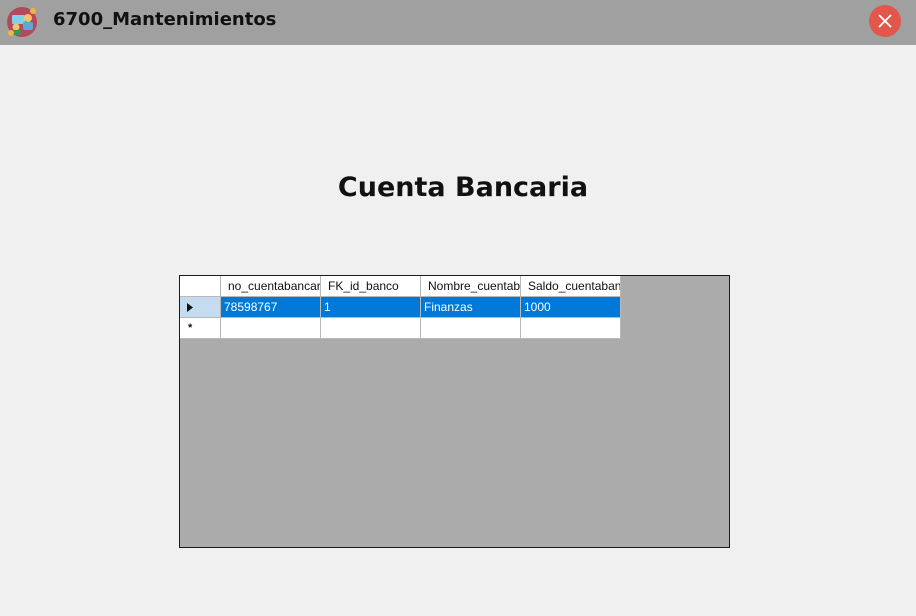 Image resolution: width=916 pixels, height=616 pixels. Describe the element at coordinates (190, 328) in the screenshot. I see `new-row-marker: *` at that location.